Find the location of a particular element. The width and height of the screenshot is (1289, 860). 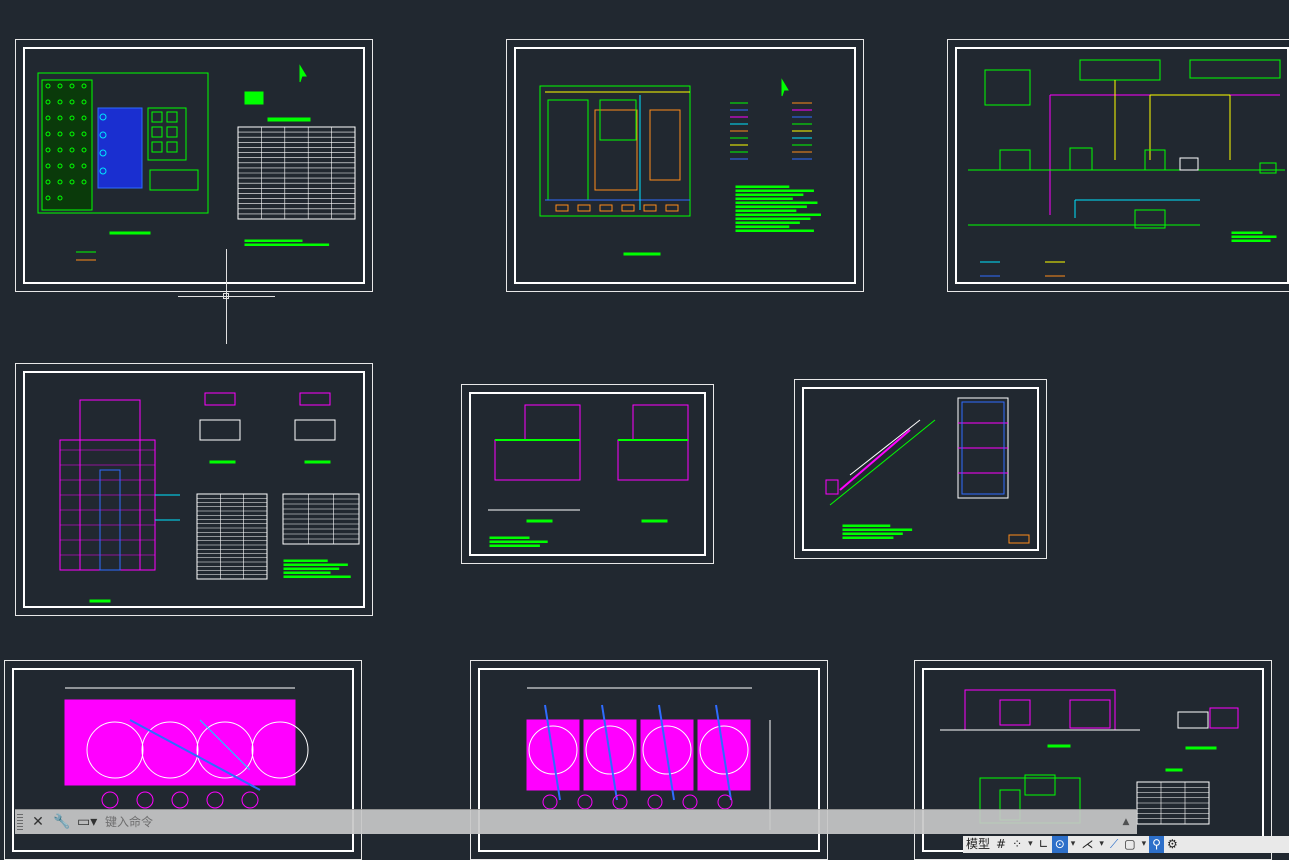

crosshair-pickbox is located at coordinates (226, 296).